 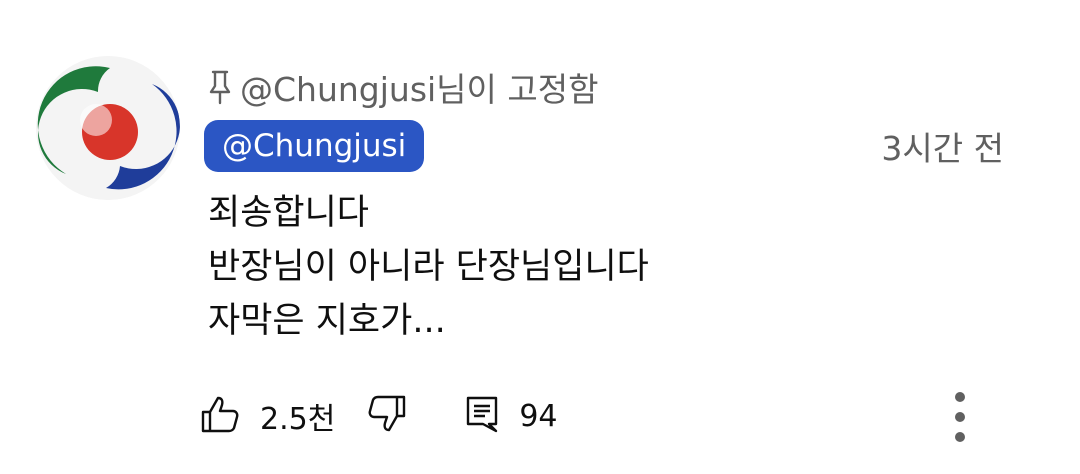 I want to click on reply-button: 94, so click(x=511, y=416).